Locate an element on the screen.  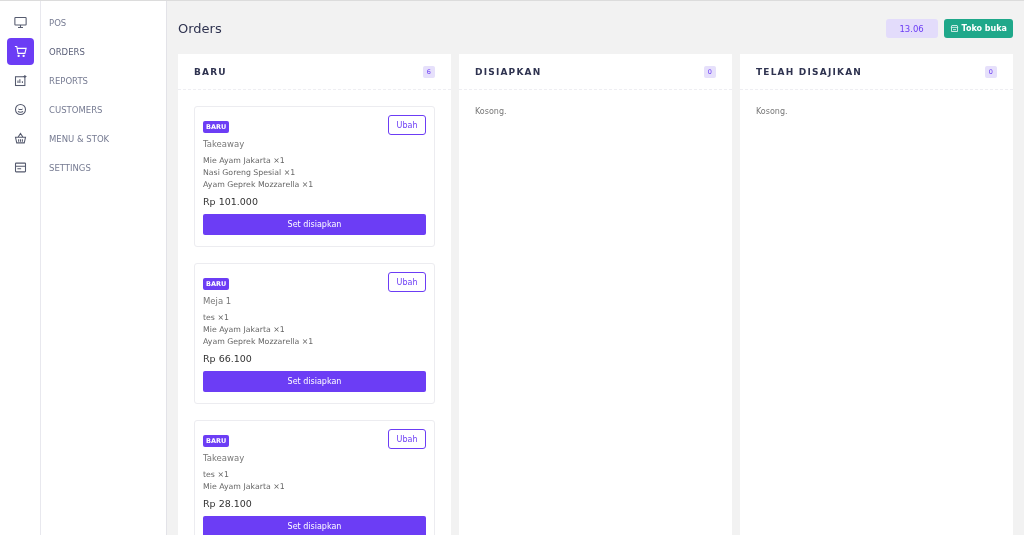
order-total: Rp 101.000 is located at coordinates (231, 201).